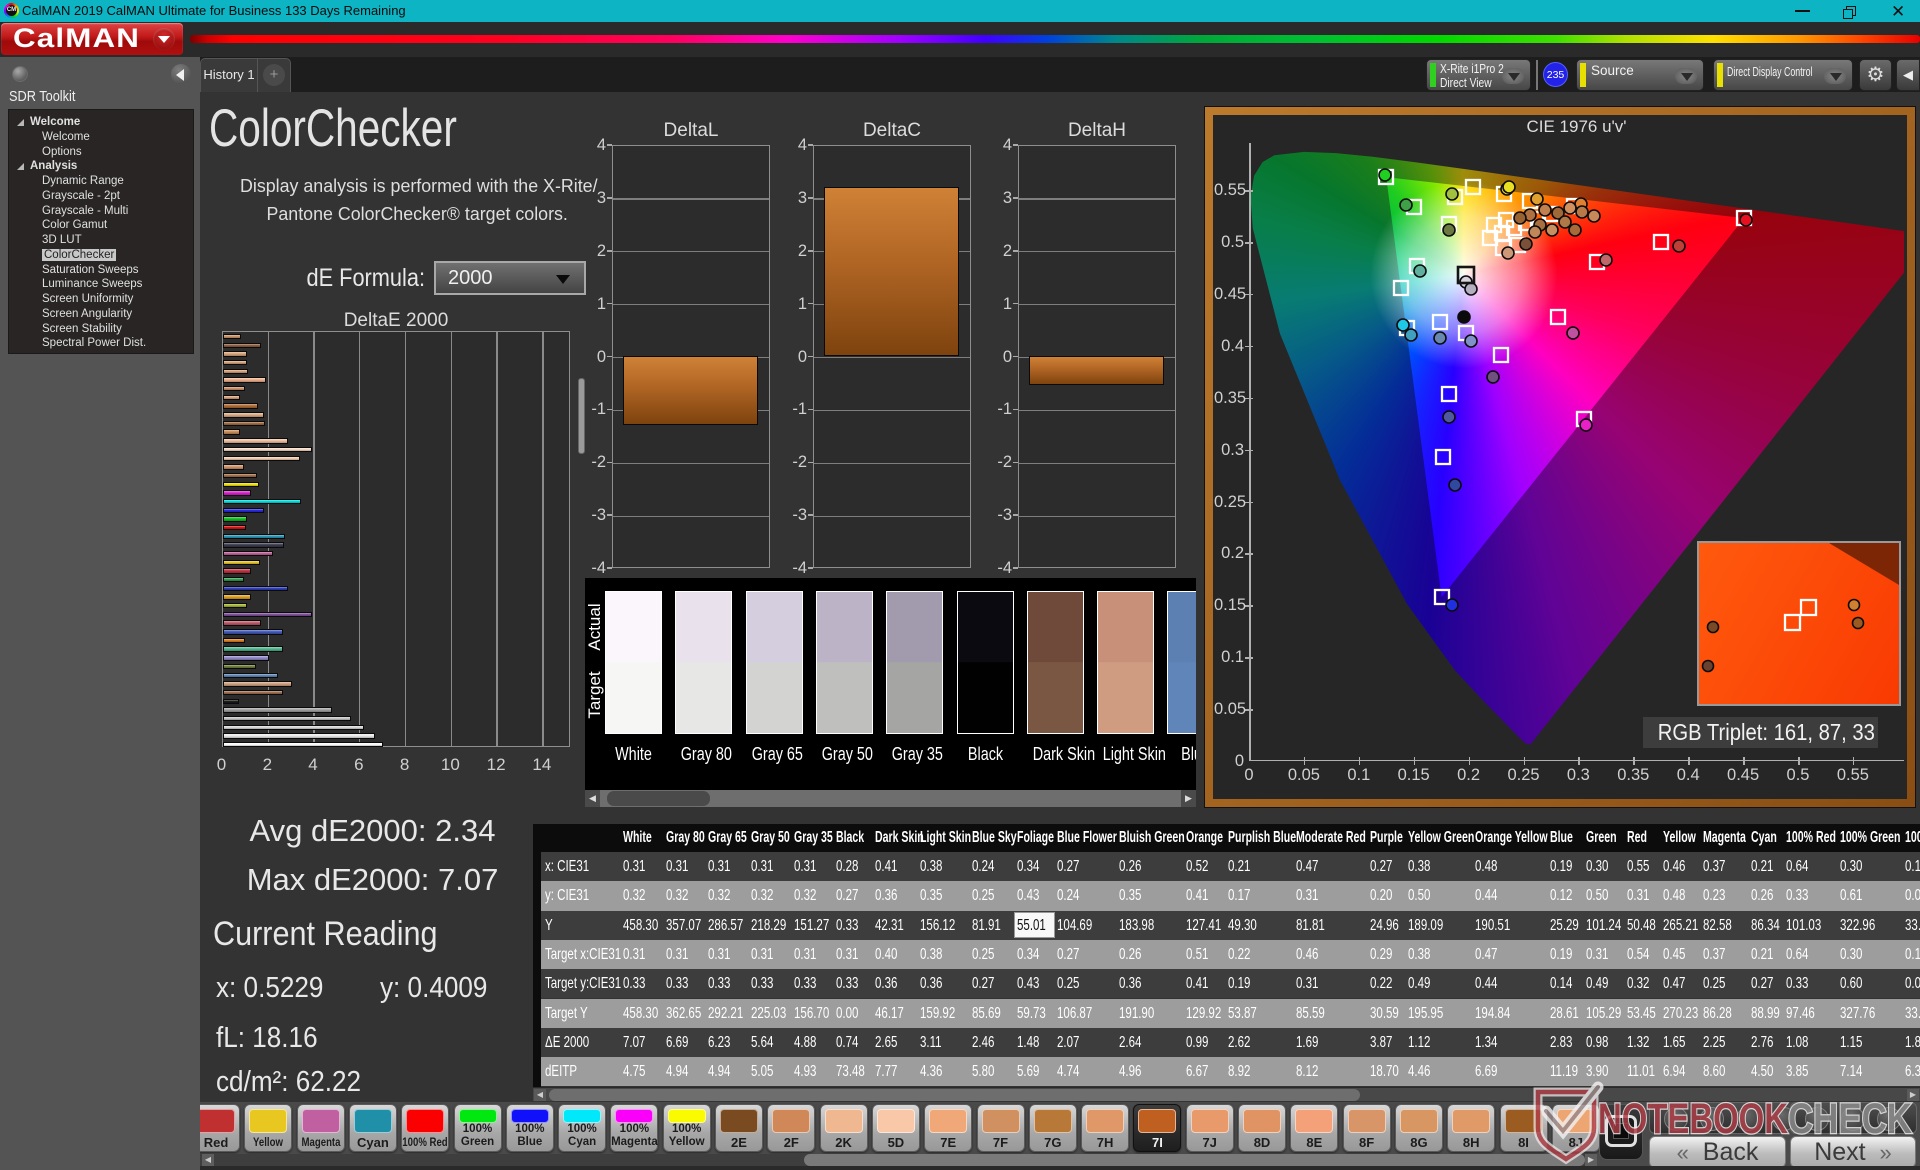 This screenshot has height=1170, width=1920. I want to click on svg-text: NOTEBOOK, so click(1693, 1119).